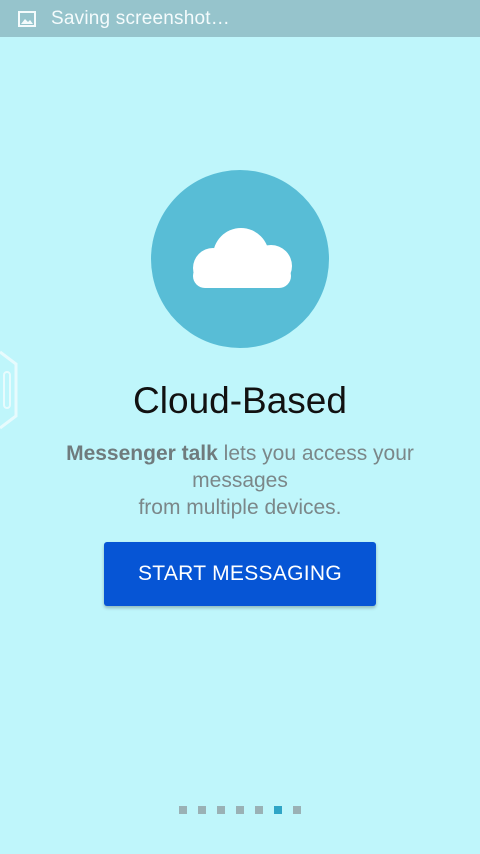  I want to click on page-title: Cloud-Based, so click(240, 400).